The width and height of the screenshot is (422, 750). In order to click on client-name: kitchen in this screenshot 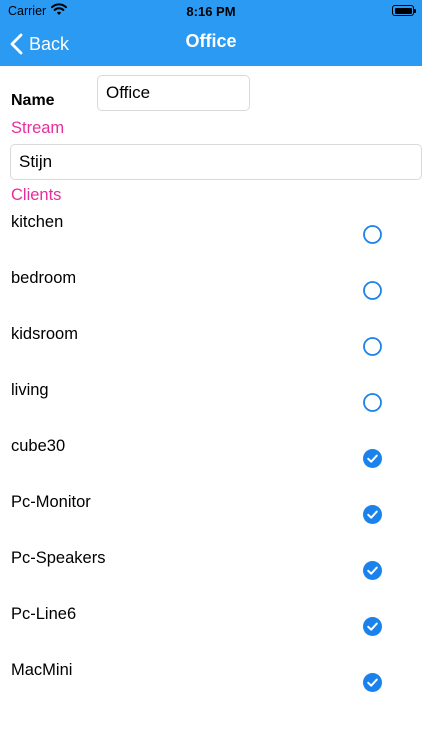, I will do `click(37, 222)`.